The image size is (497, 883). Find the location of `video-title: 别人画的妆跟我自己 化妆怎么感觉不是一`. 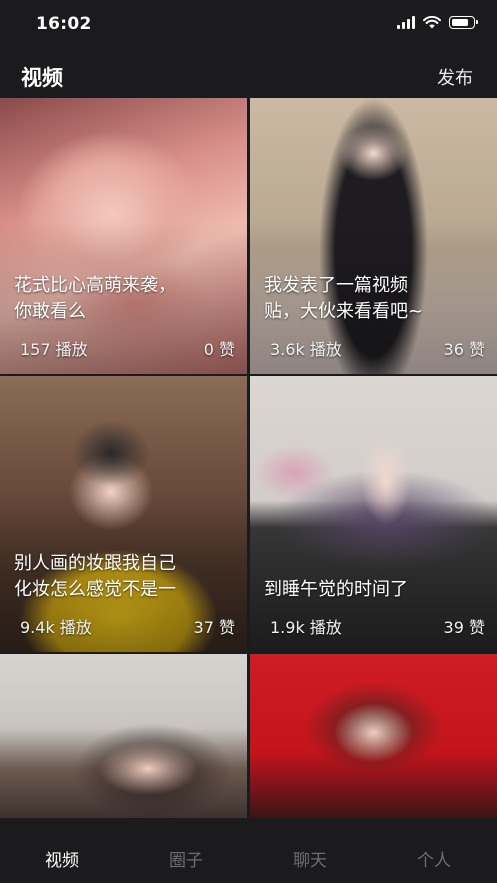

video-title: 别人画的妆跟我自己 化妆怎么感觉不是一 is located at coordinates (95, 576).